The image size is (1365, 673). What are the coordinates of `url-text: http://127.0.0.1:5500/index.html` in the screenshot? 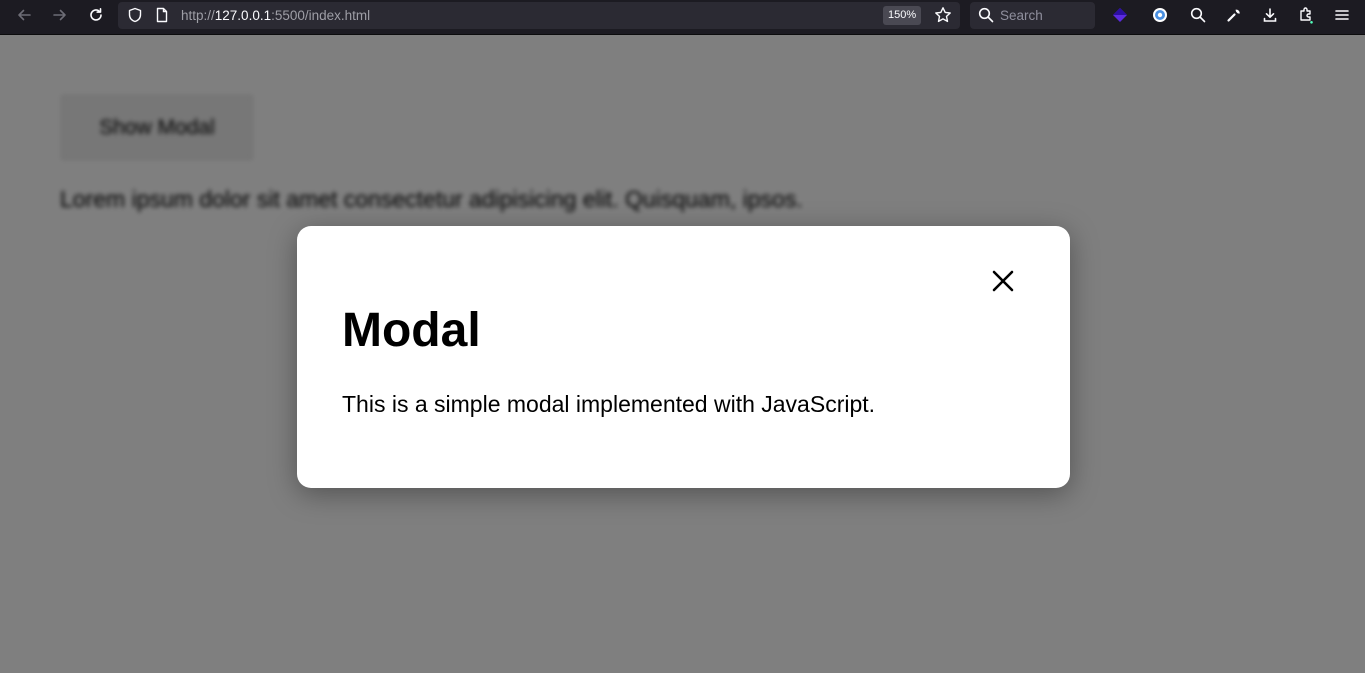 It's located at (275, 15).